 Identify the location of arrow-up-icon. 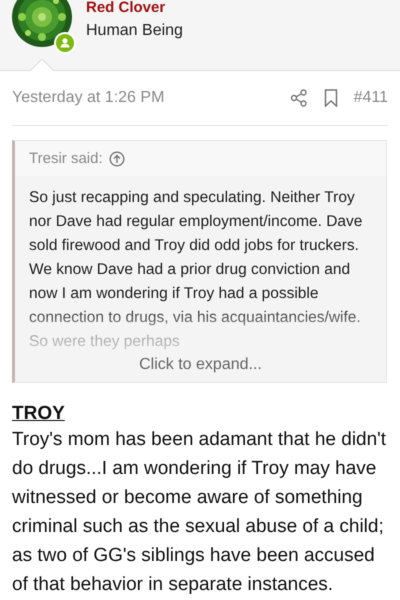
(116, 158).